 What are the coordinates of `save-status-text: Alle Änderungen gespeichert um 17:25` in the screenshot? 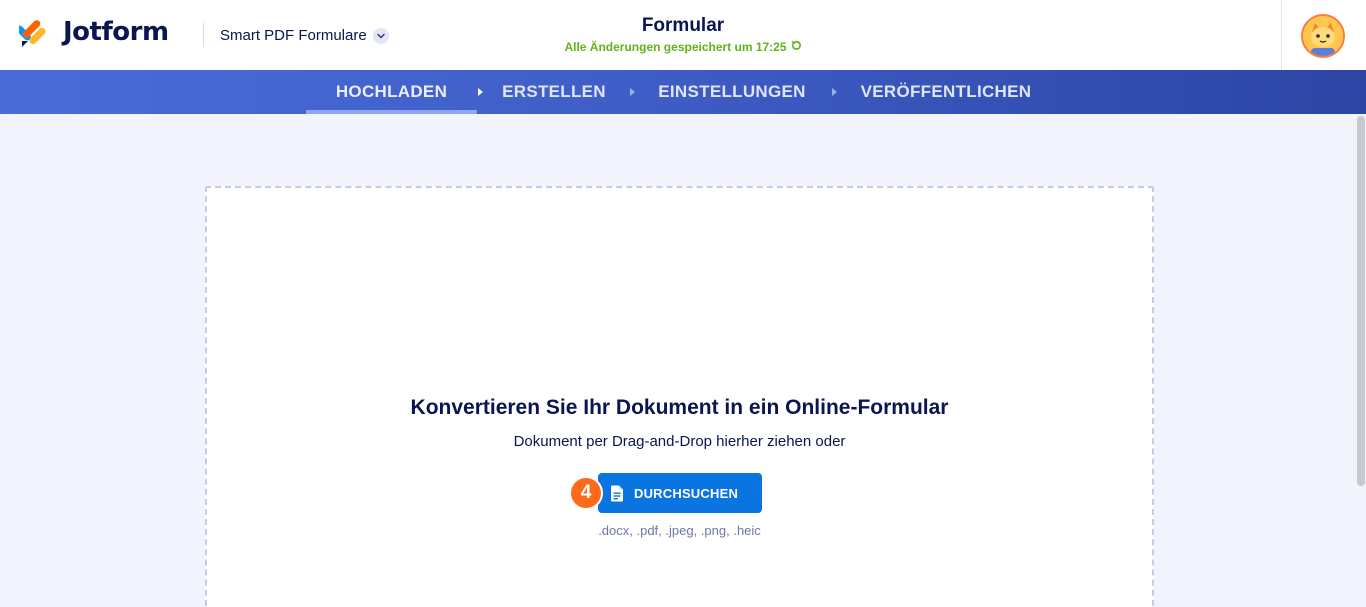 It's located at (675, 47).